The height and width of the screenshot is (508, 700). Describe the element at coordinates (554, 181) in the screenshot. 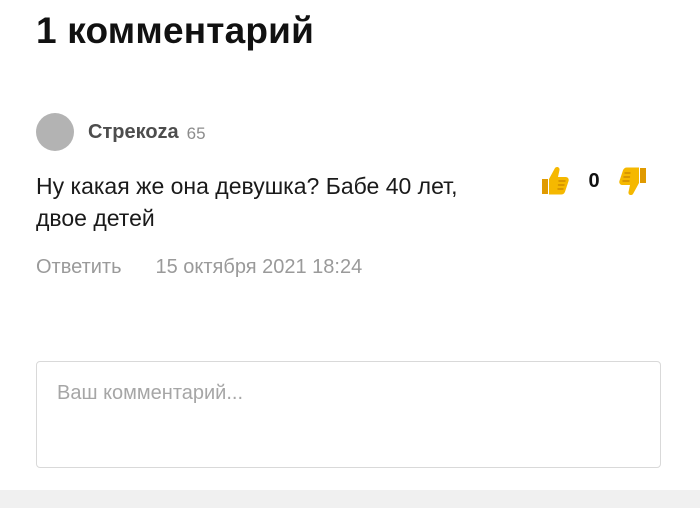

I see `thumbs-up-icon` at that location.